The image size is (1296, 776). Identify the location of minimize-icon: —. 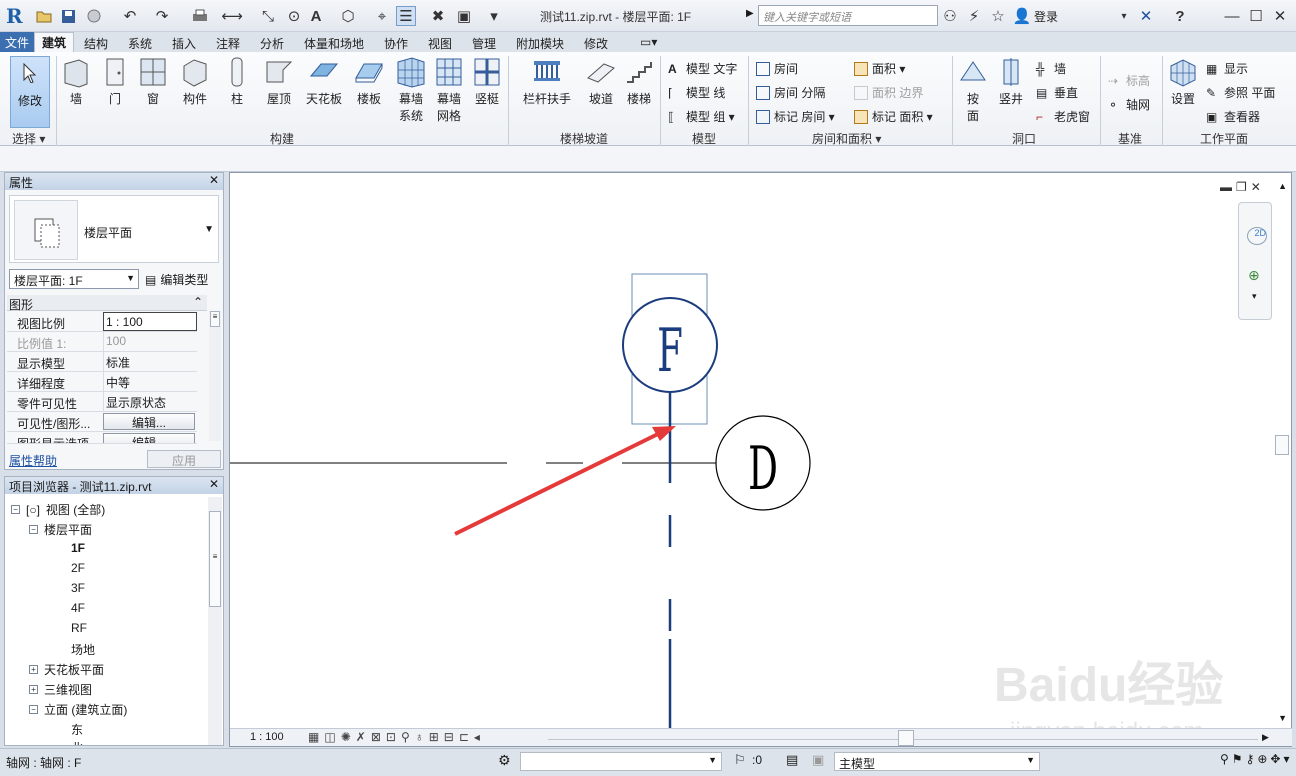
(1232, 16).